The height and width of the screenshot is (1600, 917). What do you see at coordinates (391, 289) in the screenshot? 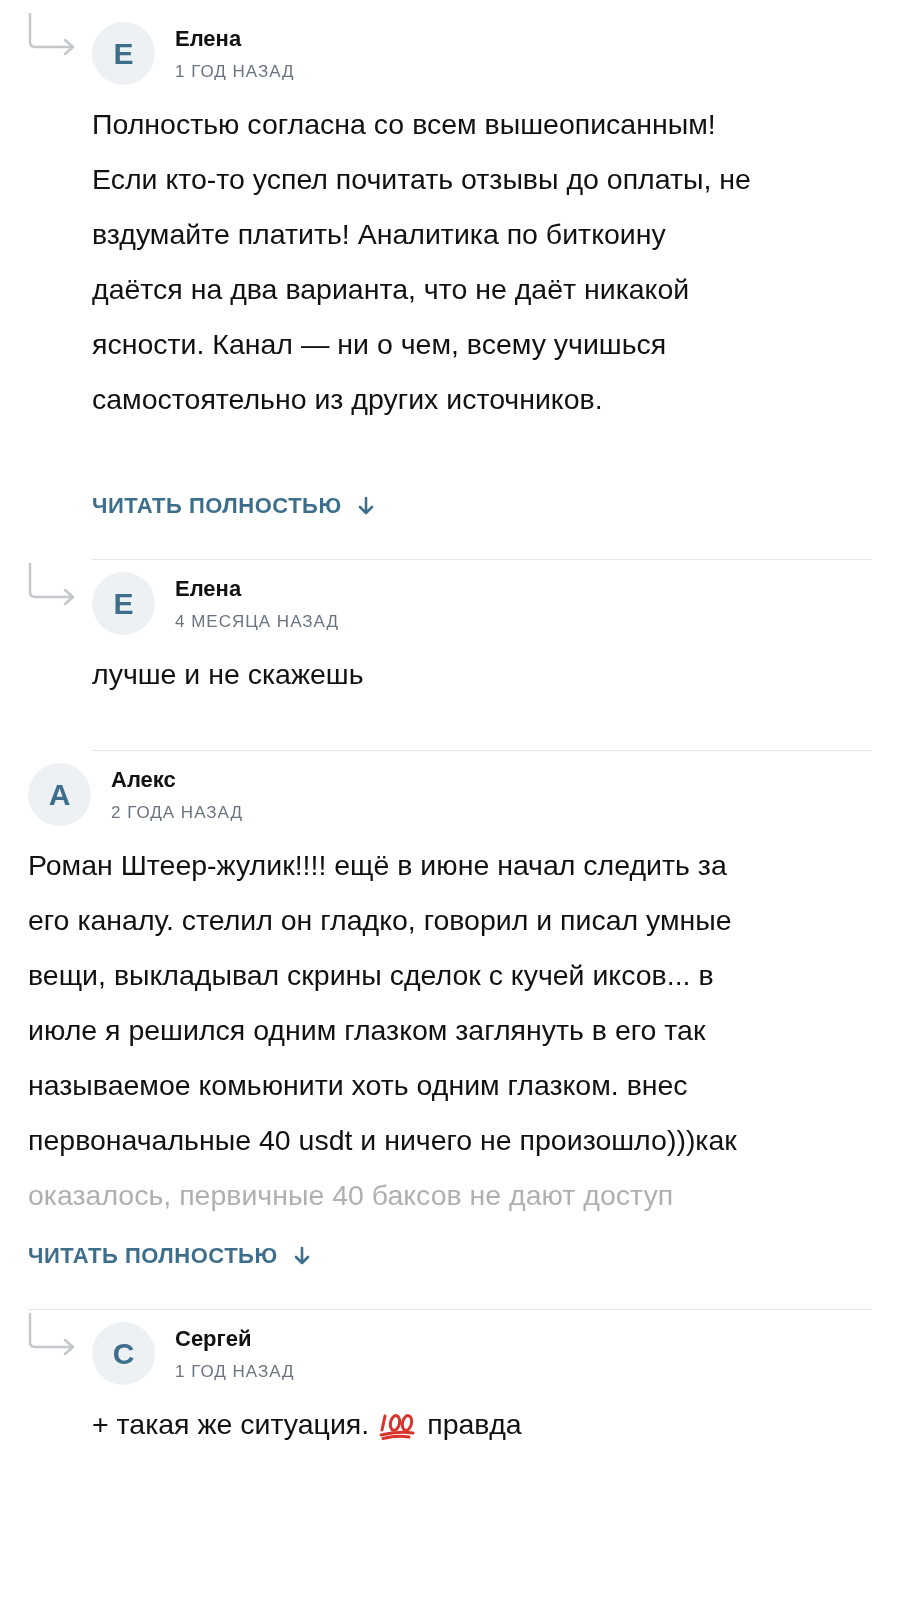
I see `comment-text: даётся на два варианта, что не даёт никакой` at bounding box center [391, 289].